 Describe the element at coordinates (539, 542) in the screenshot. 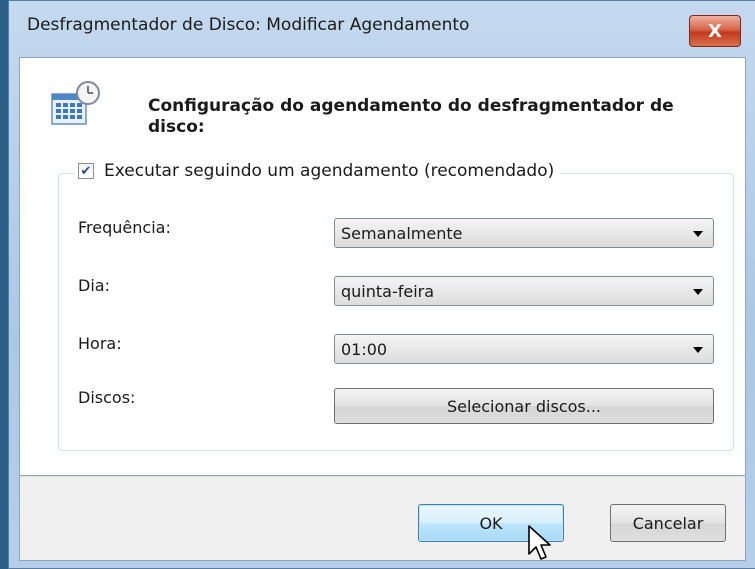

I see `mouse-cursor-icon` at that location.